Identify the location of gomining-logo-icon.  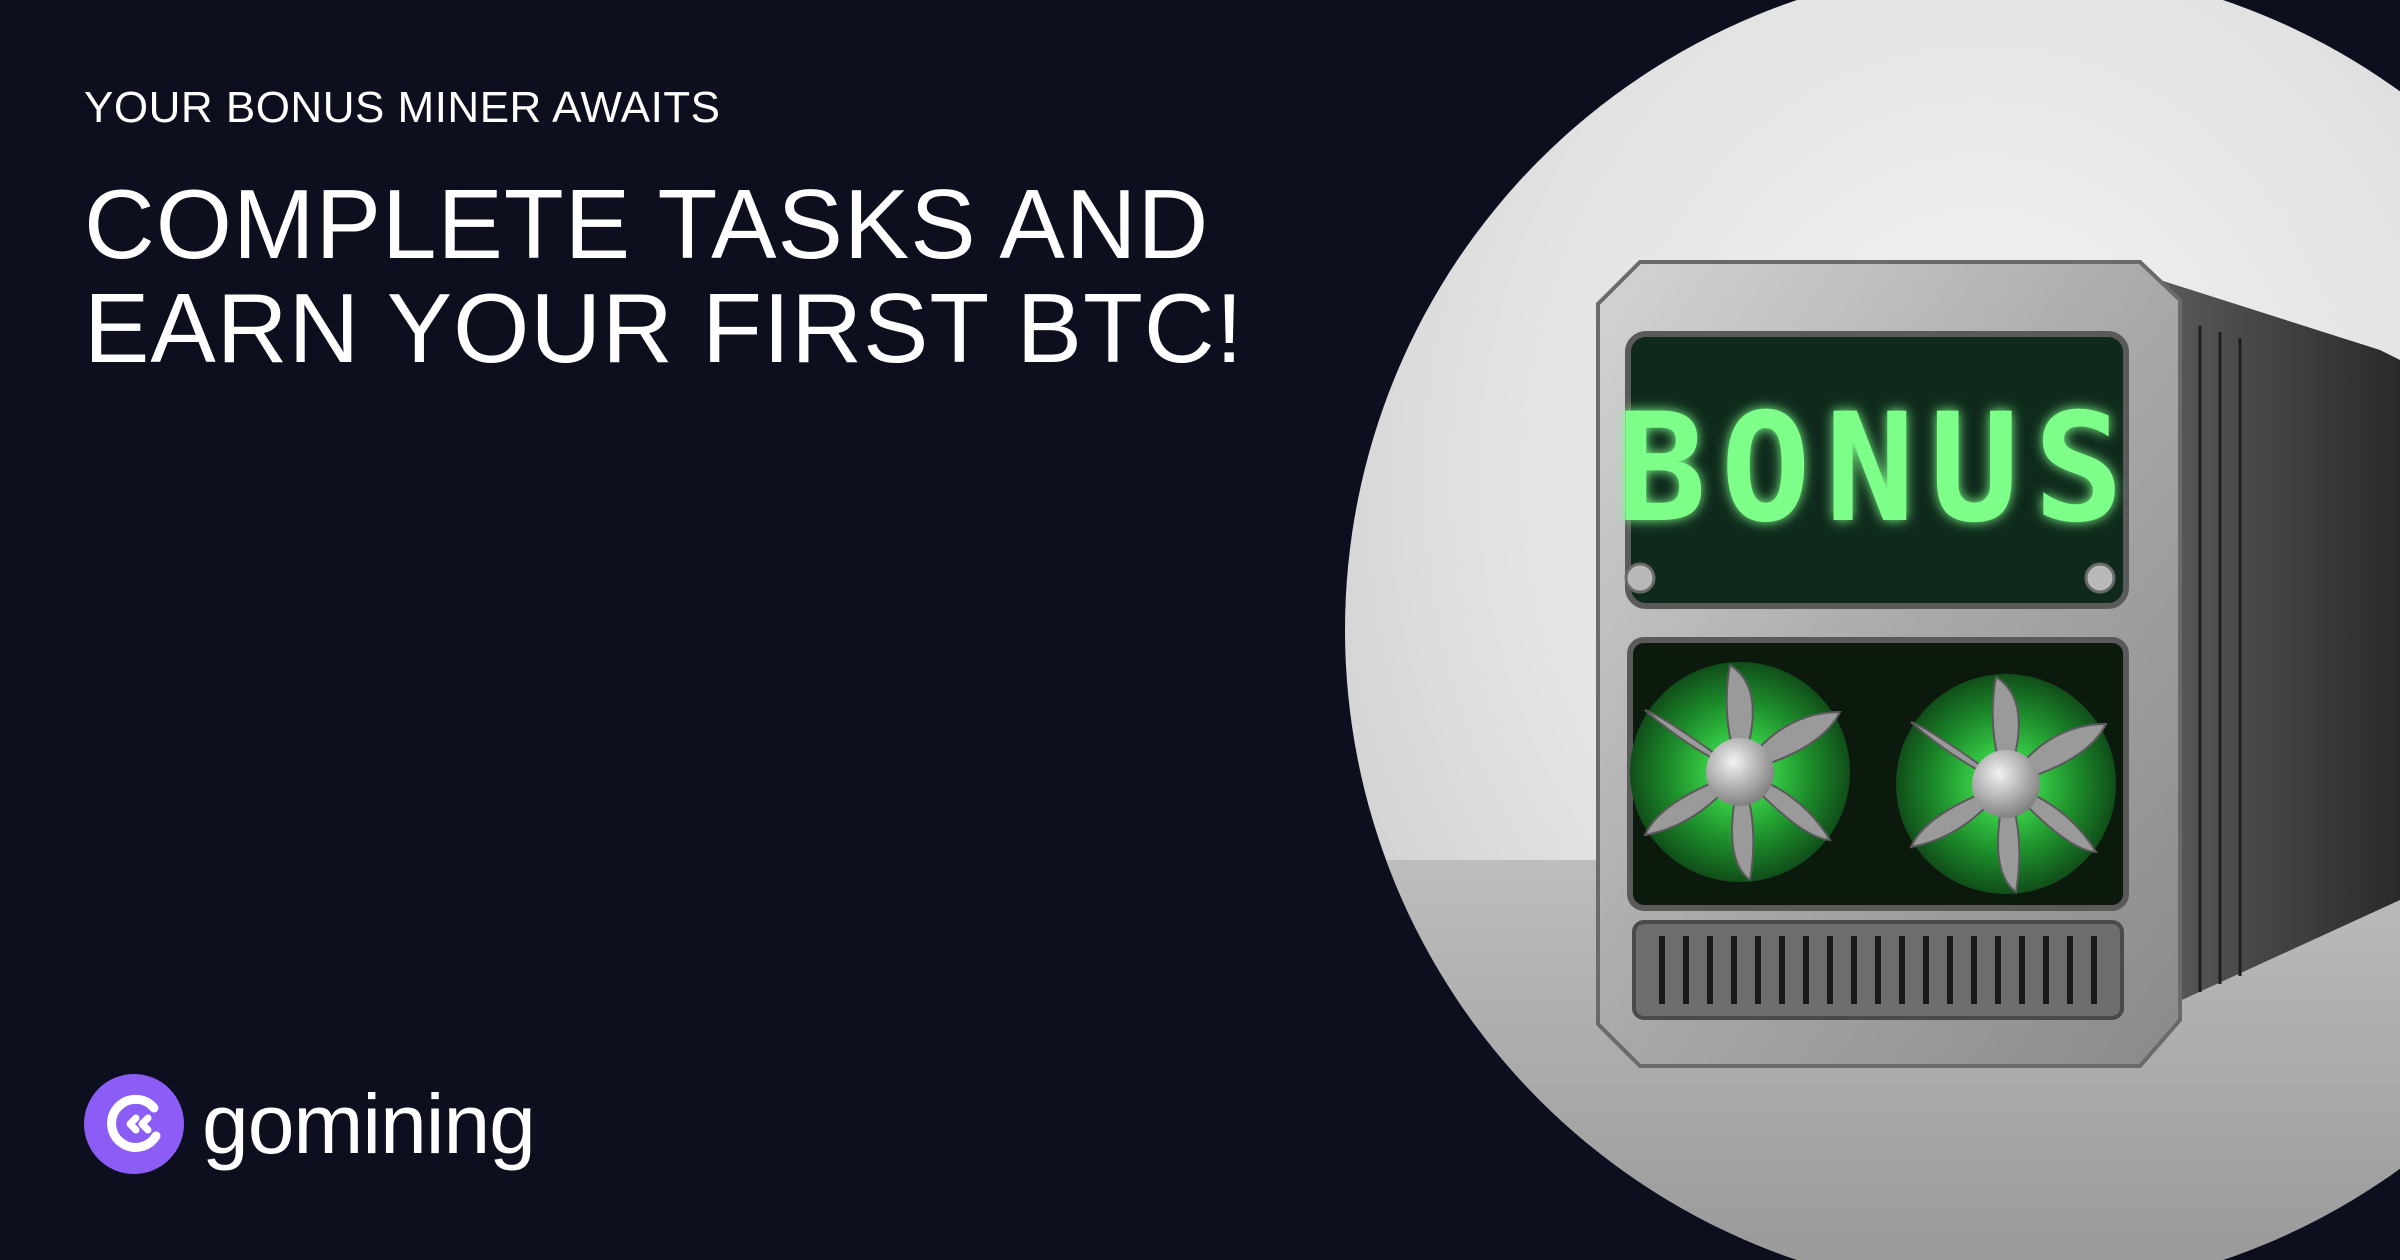
(134, 1124).